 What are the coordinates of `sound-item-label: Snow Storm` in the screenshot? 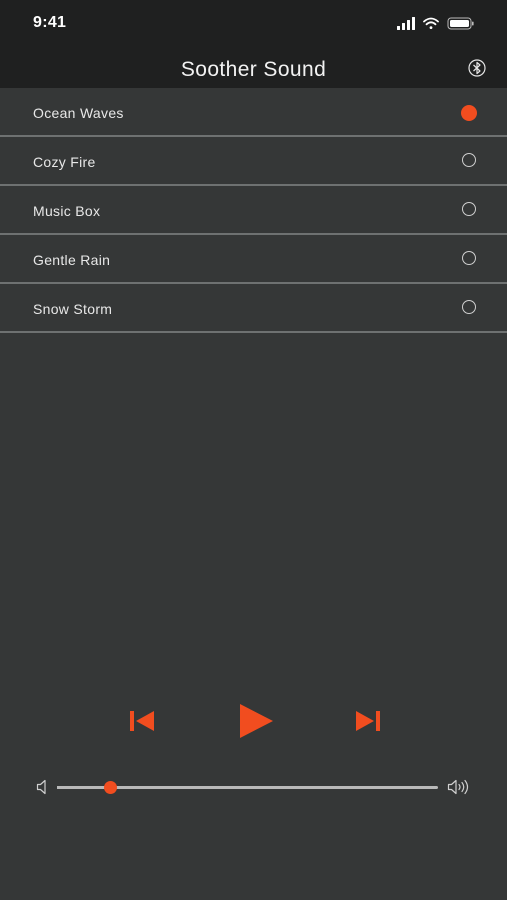 It's located at (73, 309).